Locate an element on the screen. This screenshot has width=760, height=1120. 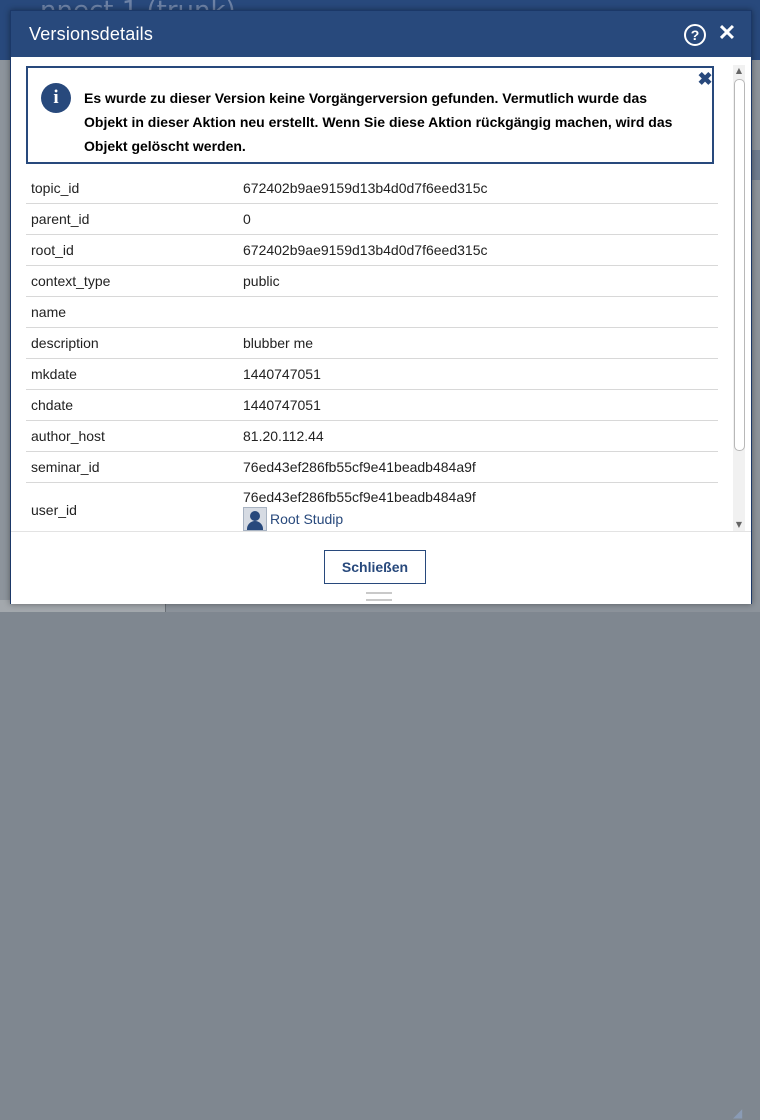
close-icon: ✕ is located at coordinates (727, 33).